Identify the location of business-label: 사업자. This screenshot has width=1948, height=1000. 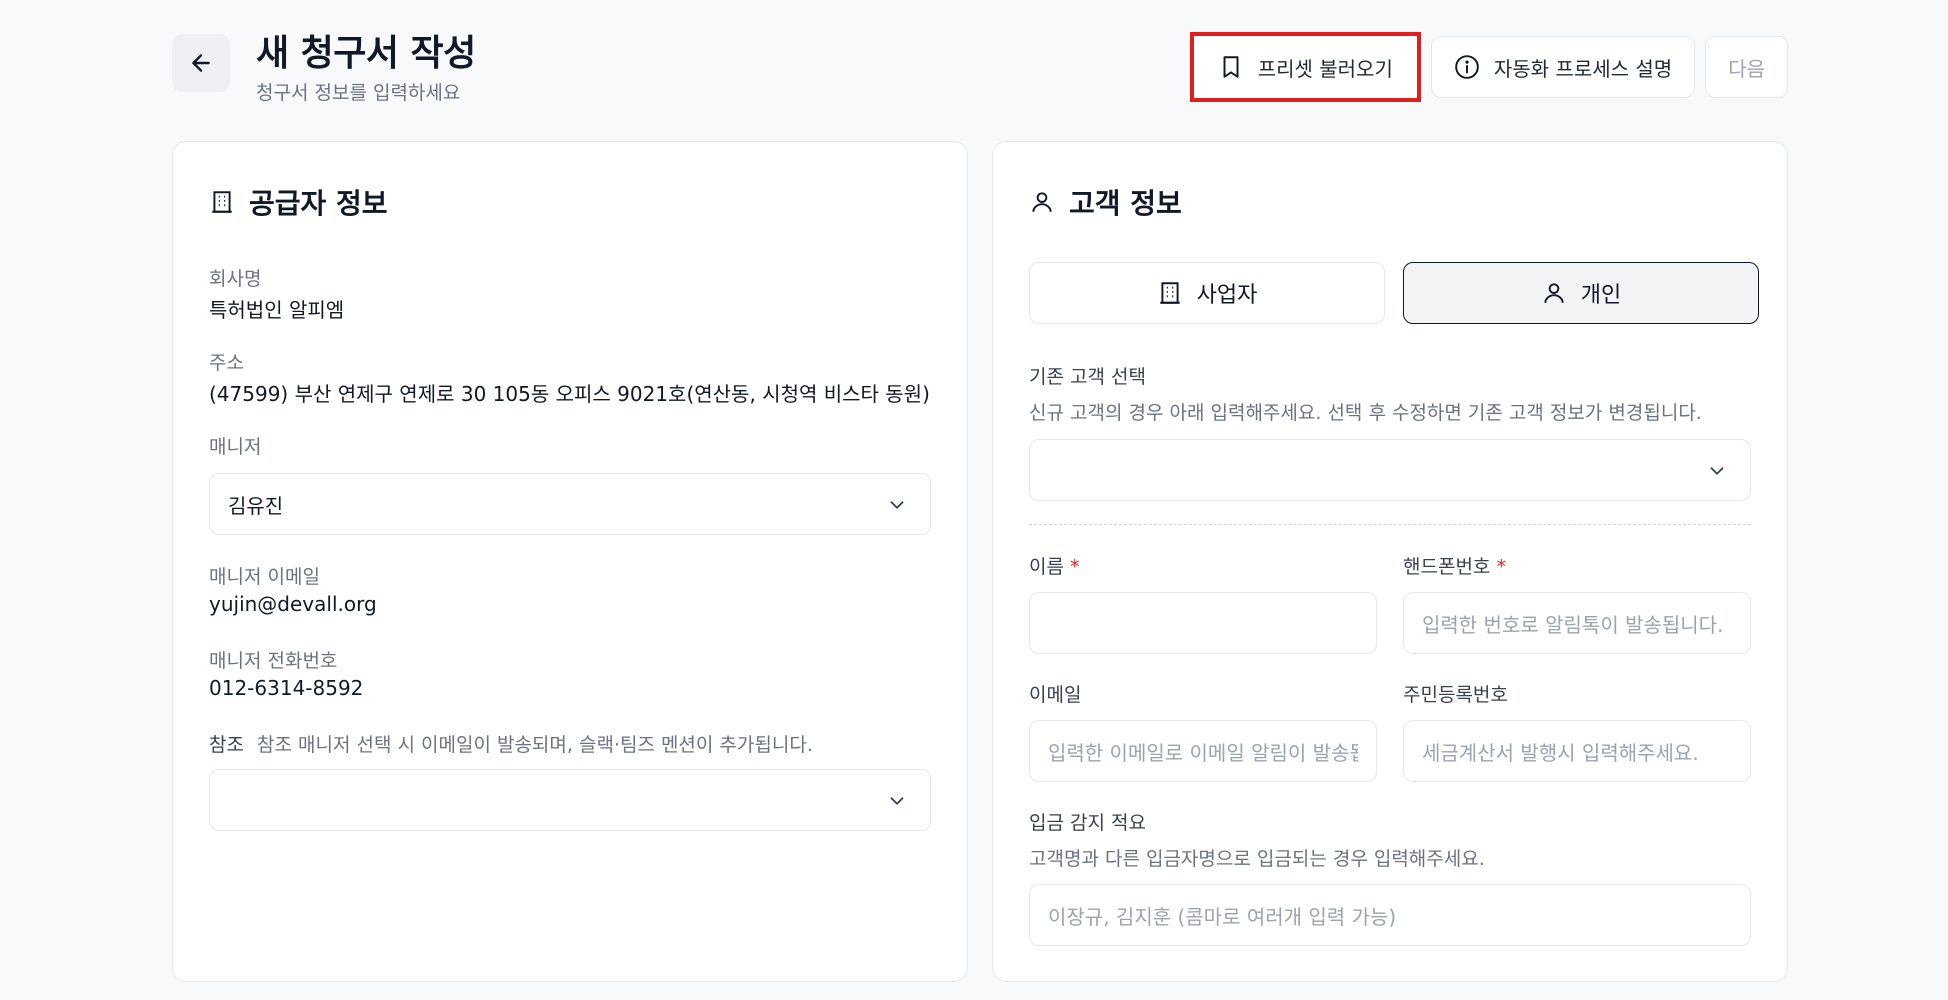
(1227, 295).